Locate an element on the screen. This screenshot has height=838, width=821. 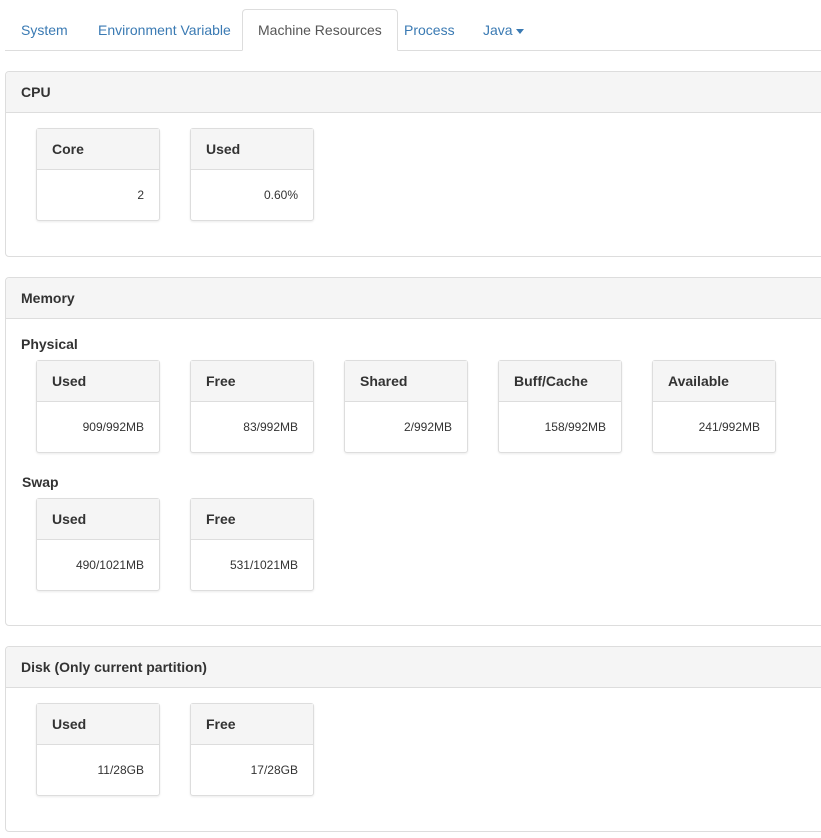
cpu-used-card: Used 0.60% is located at coordinates (252, 174).